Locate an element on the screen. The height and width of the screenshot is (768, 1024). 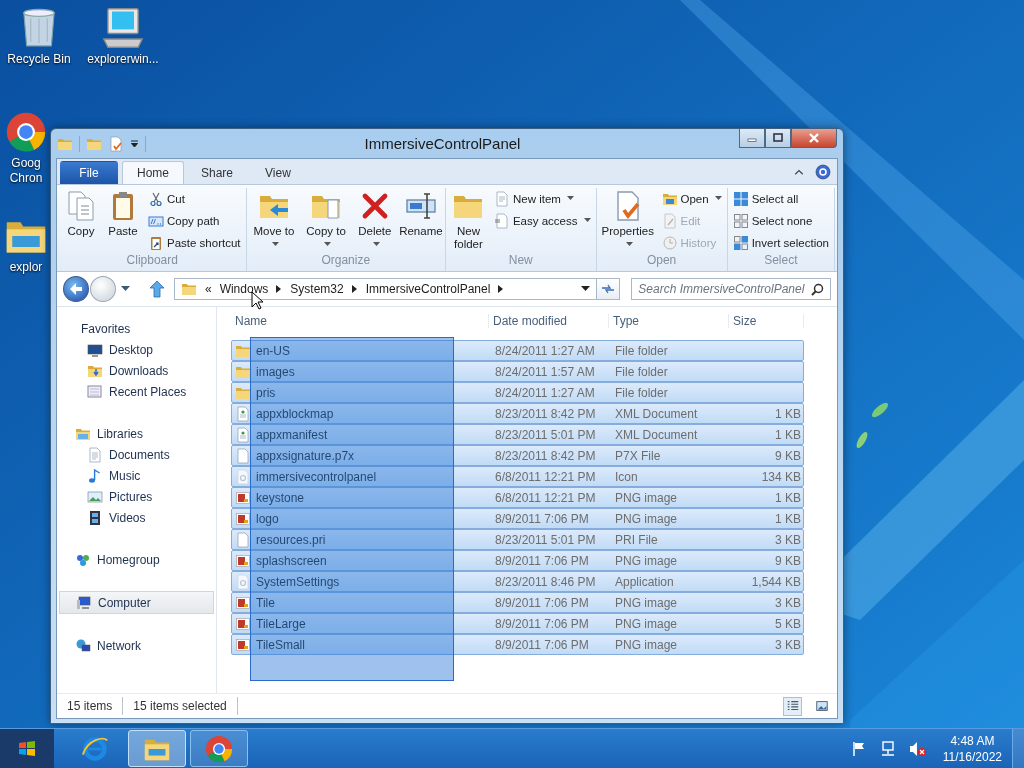
ribbon-button: Select none is located at coordinates (780, 220).